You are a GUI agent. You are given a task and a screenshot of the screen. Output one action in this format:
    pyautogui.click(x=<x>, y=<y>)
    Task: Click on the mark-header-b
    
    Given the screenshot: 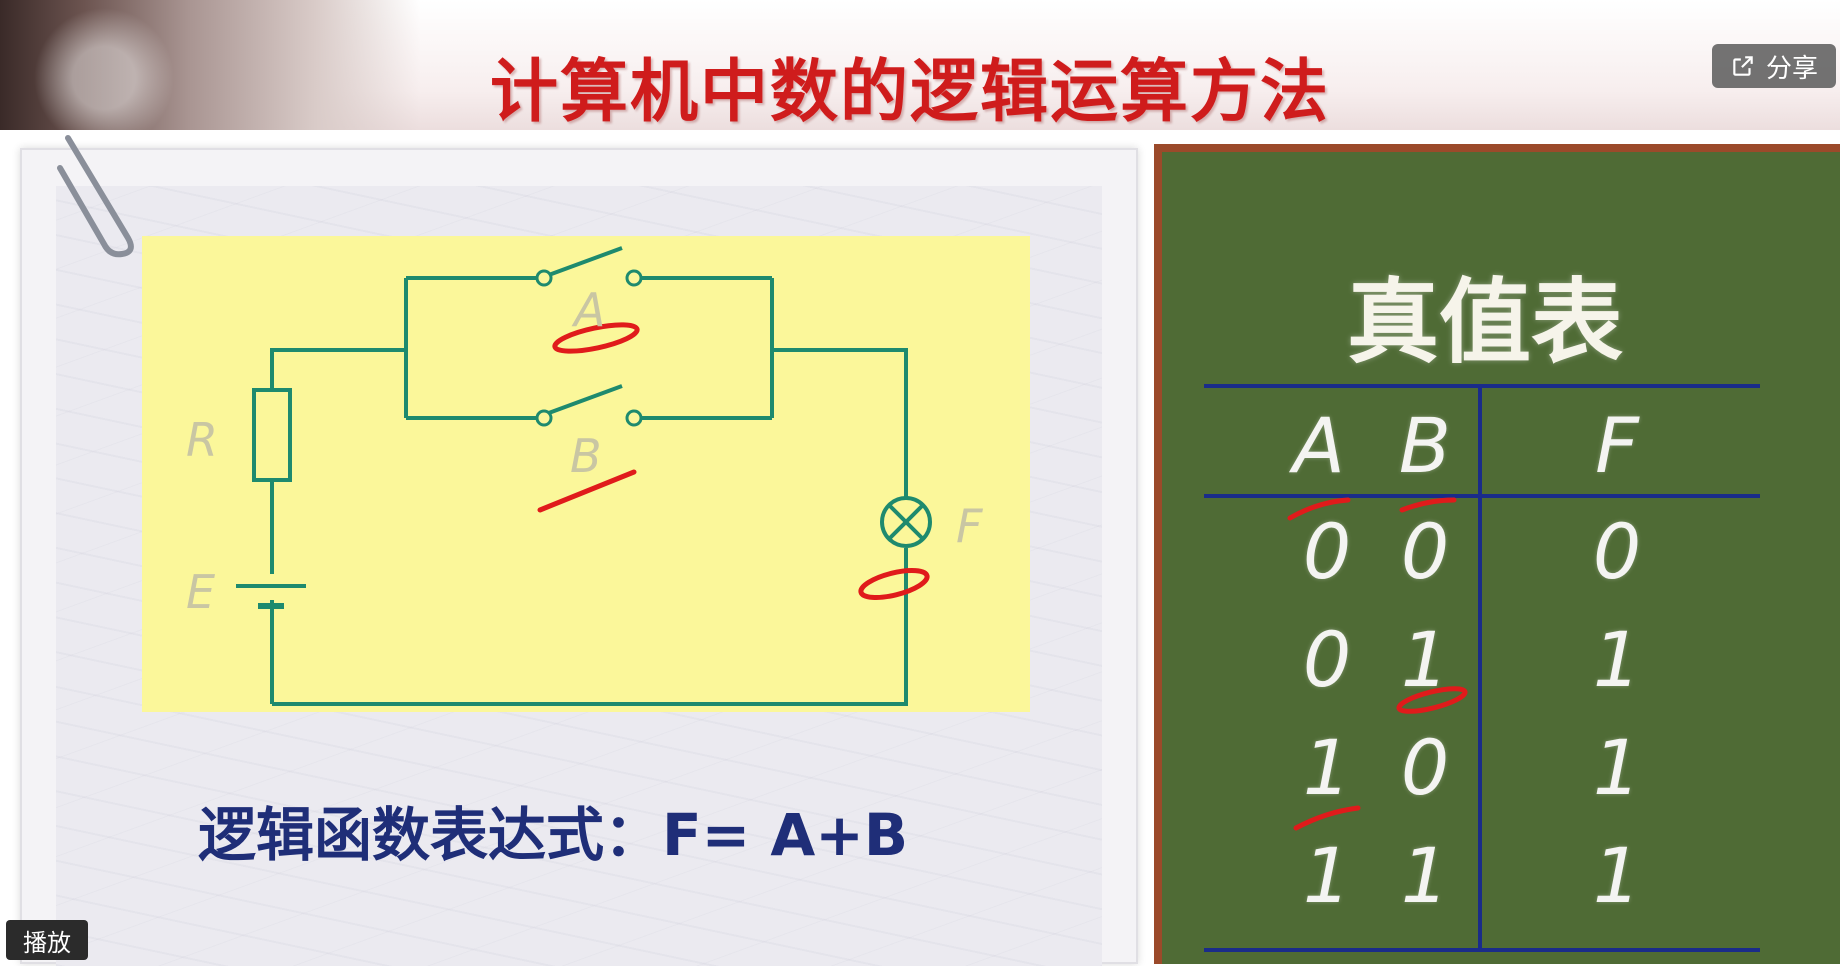 What is the action you would take?
    pyautogui.click(x=1428, y=505)
    